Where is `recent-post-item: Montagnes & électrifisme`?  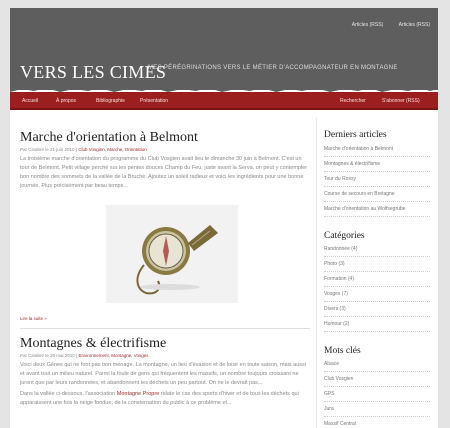
recent-post-item: Montagnes & électrifisme is located at coordinates (377, 164).